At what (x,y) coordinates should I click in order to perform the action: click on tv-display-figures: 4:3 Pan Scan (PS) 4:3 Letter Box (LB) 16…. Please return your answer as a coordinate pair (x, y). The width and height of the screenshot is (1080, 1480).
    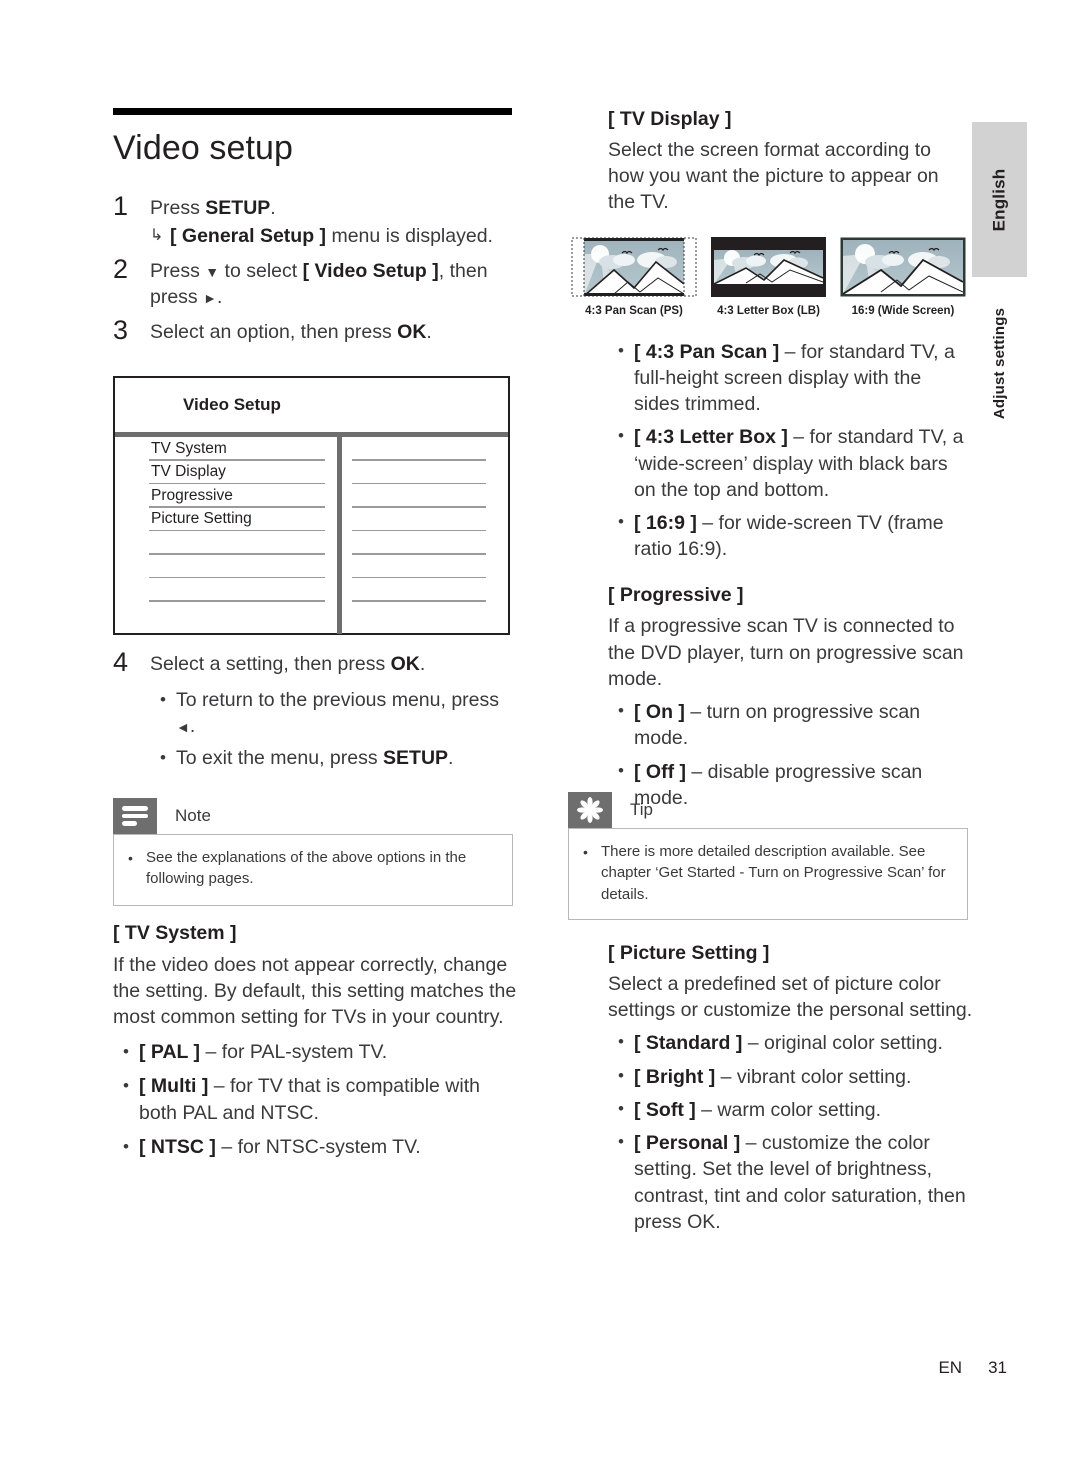
    Looking at the image, I should click on (769, 276).